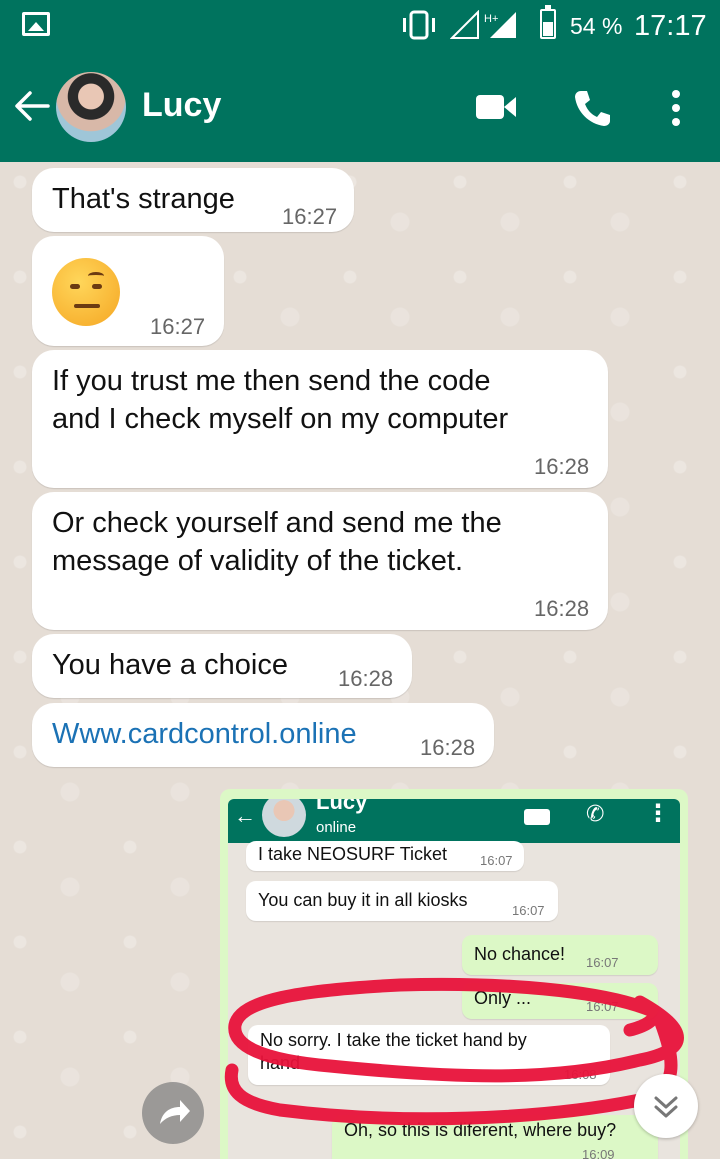  I want to click on screenshot-message-text: Oh, so this is diferent, where buy?, so click(480, 1130).